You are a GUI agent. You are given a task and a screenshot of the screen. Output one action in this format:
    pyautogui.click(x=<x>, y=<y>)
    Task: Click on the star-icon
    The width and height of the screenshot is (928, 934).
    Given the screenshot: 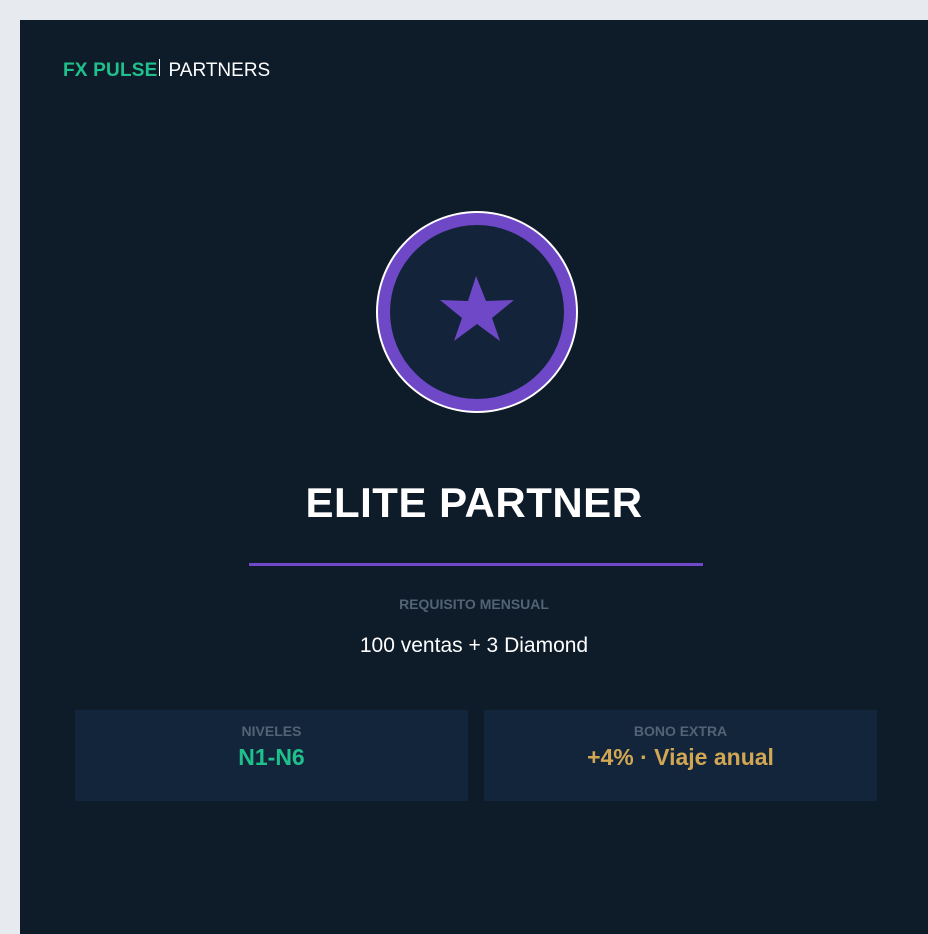 What is the action you would take?
    pyautogui.click(x=477, y=312)
    